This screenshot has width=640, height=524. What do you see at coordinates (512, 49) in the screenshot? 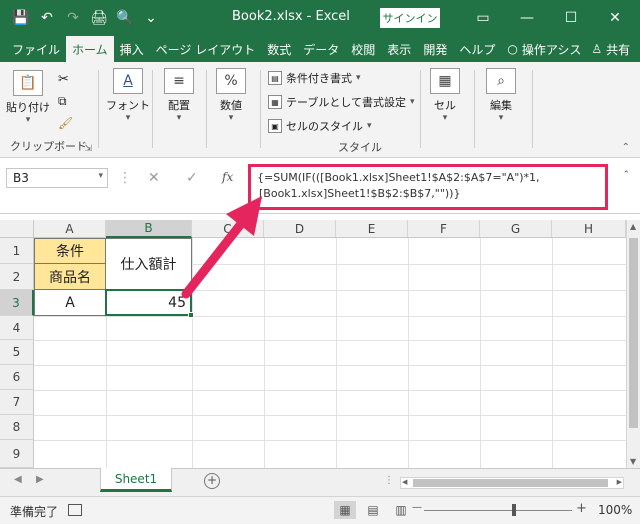
I see `lightbulb-icon: ○` at bounding box center [512, 49].